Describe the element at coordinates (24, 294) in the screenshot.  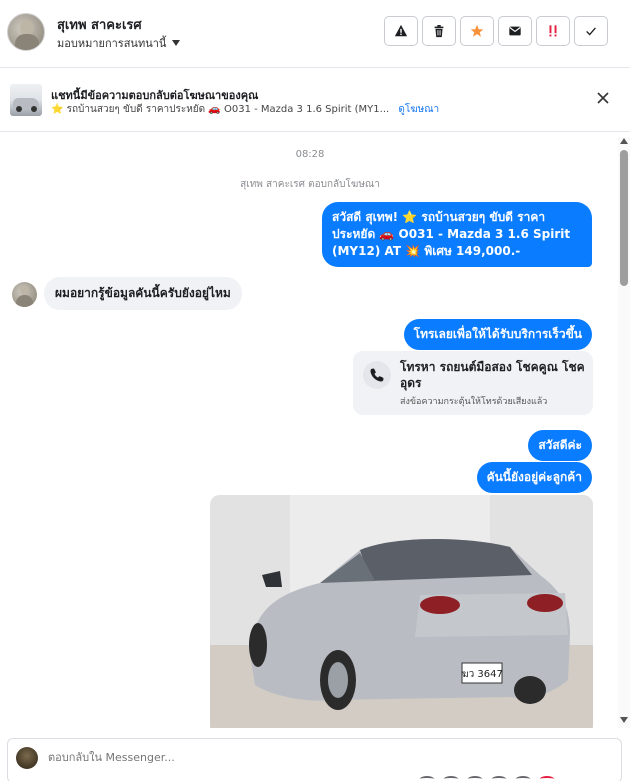
I see `contact-avatar-small` at that location.